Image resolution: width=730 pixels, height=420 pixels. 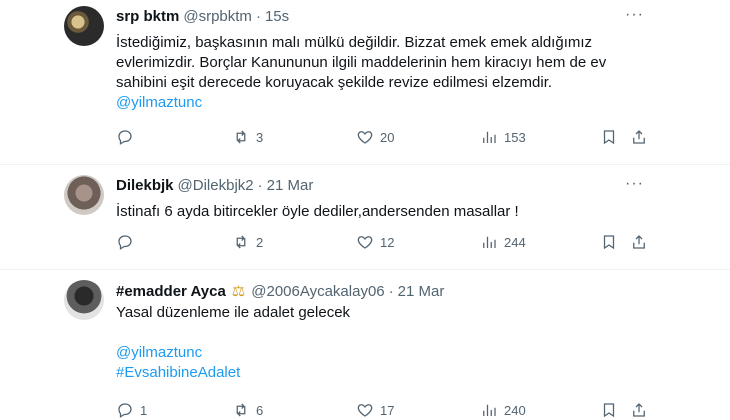 I want to click on tweet-actions: 1 6 17 240, so click(x=386, y=410).